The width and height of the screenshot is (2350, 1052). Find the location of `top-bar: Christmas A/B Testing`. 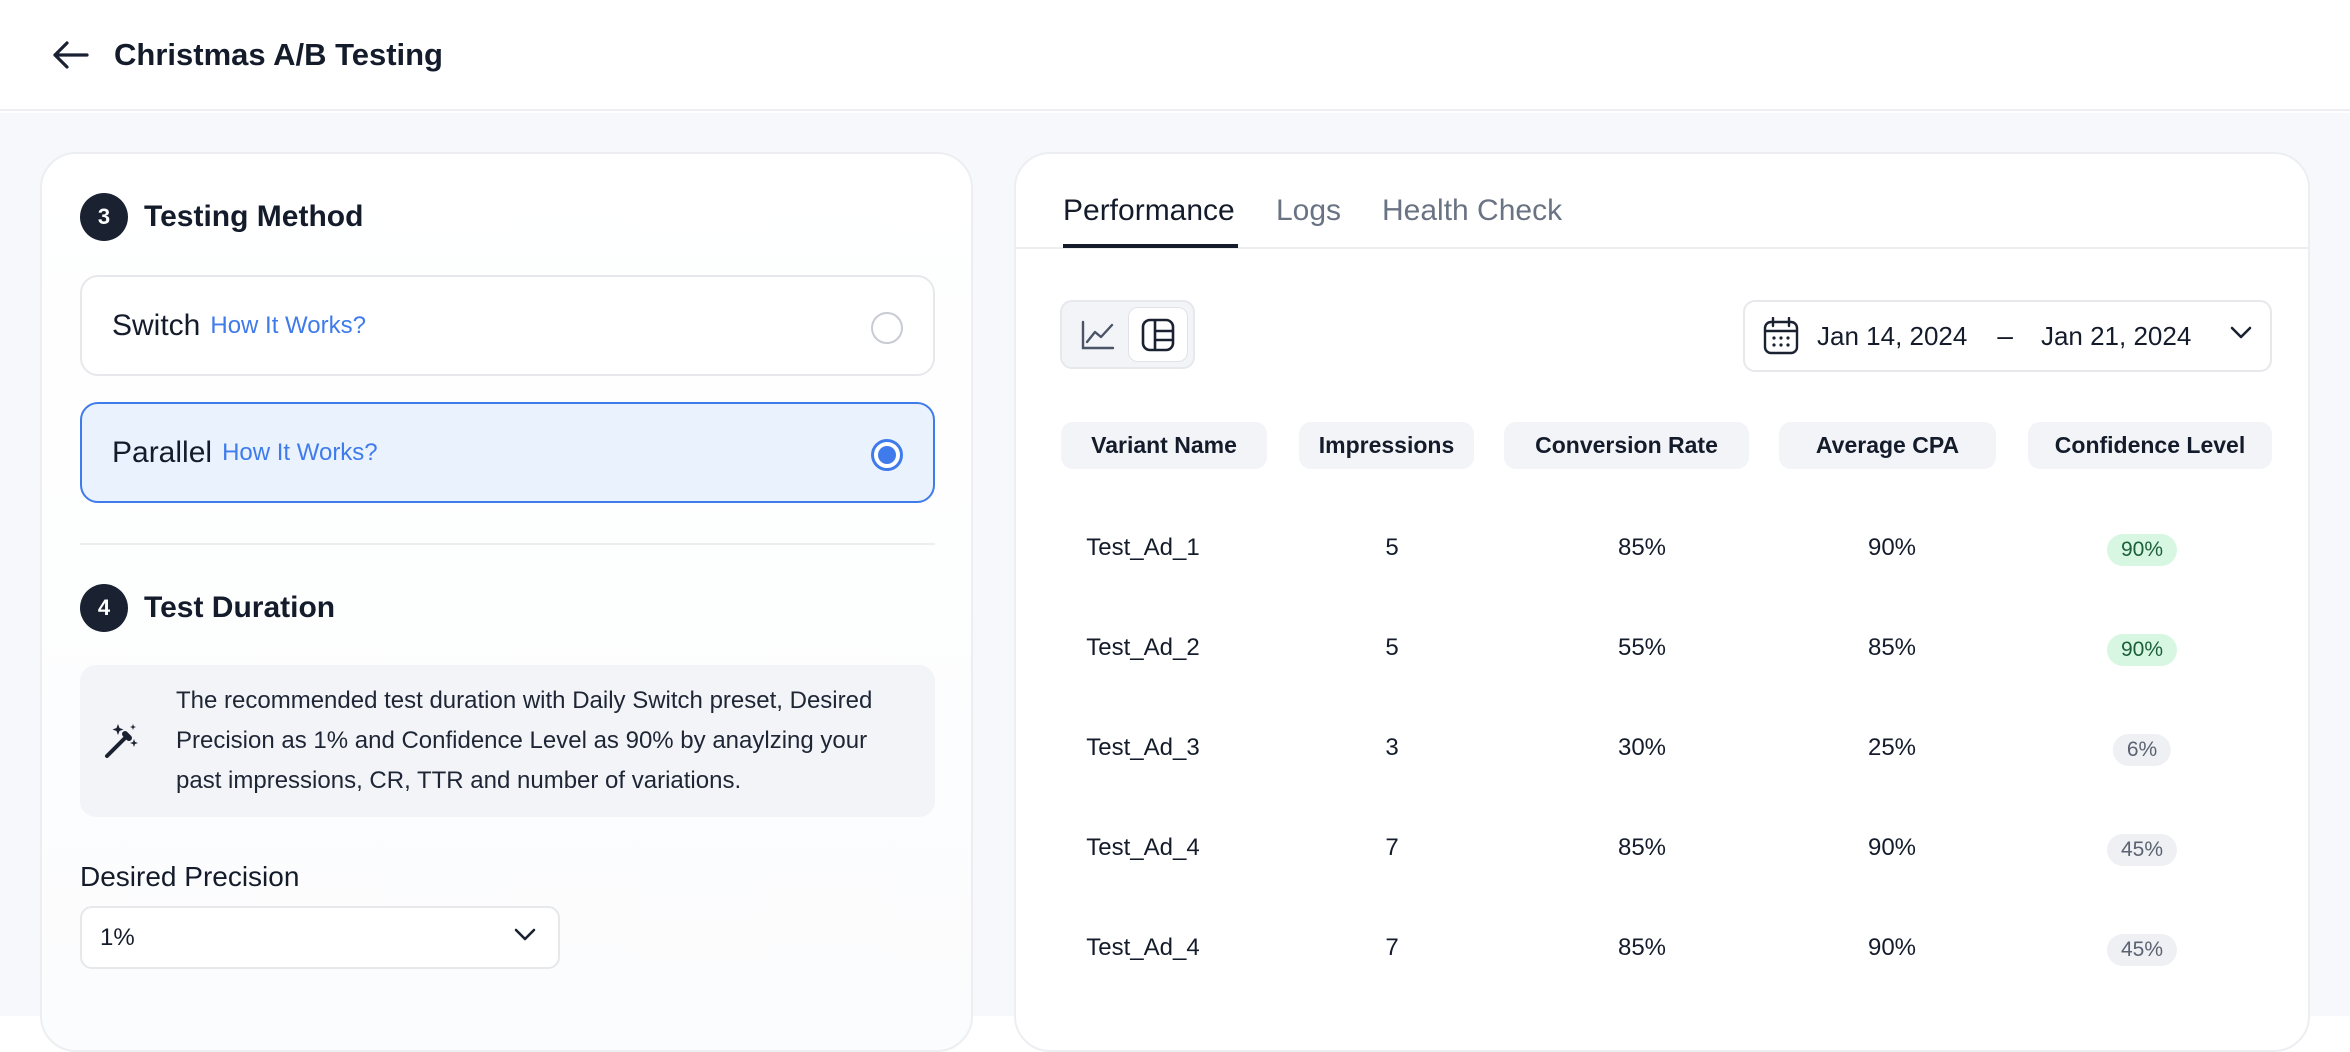

top-bar: Christmas A/B Testing is located at coordinates (1175, 55).